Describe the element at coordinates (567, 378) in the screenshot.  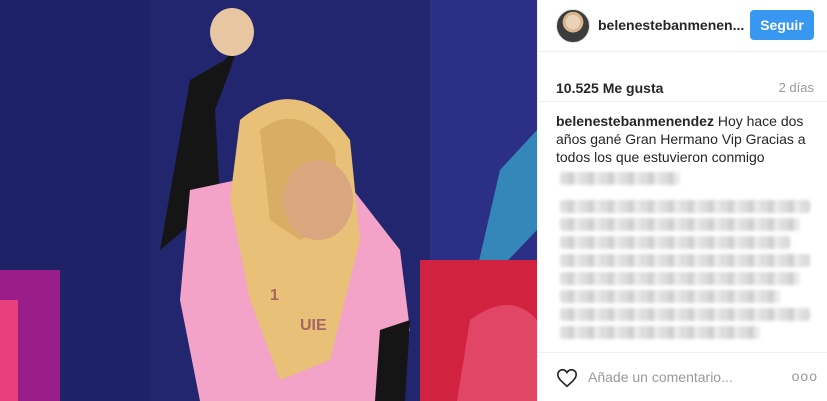
I see `heart-outline-icon` at that location.